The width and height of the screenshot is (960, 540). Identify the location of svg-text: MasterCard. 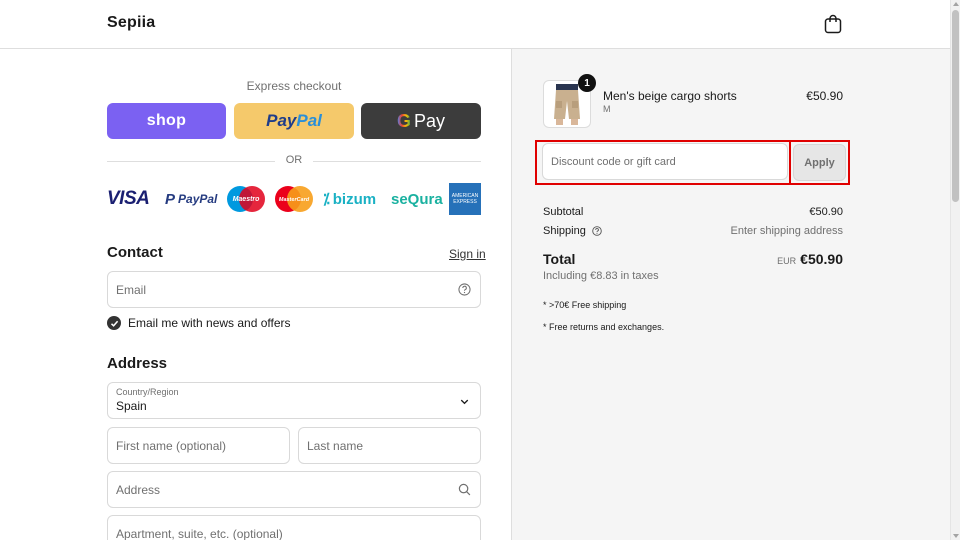
(294, 200).